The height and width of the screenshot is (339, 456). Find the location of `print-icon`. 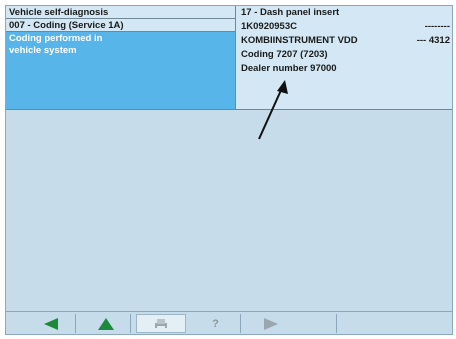

print-icon is located at coordinates (161, 323).